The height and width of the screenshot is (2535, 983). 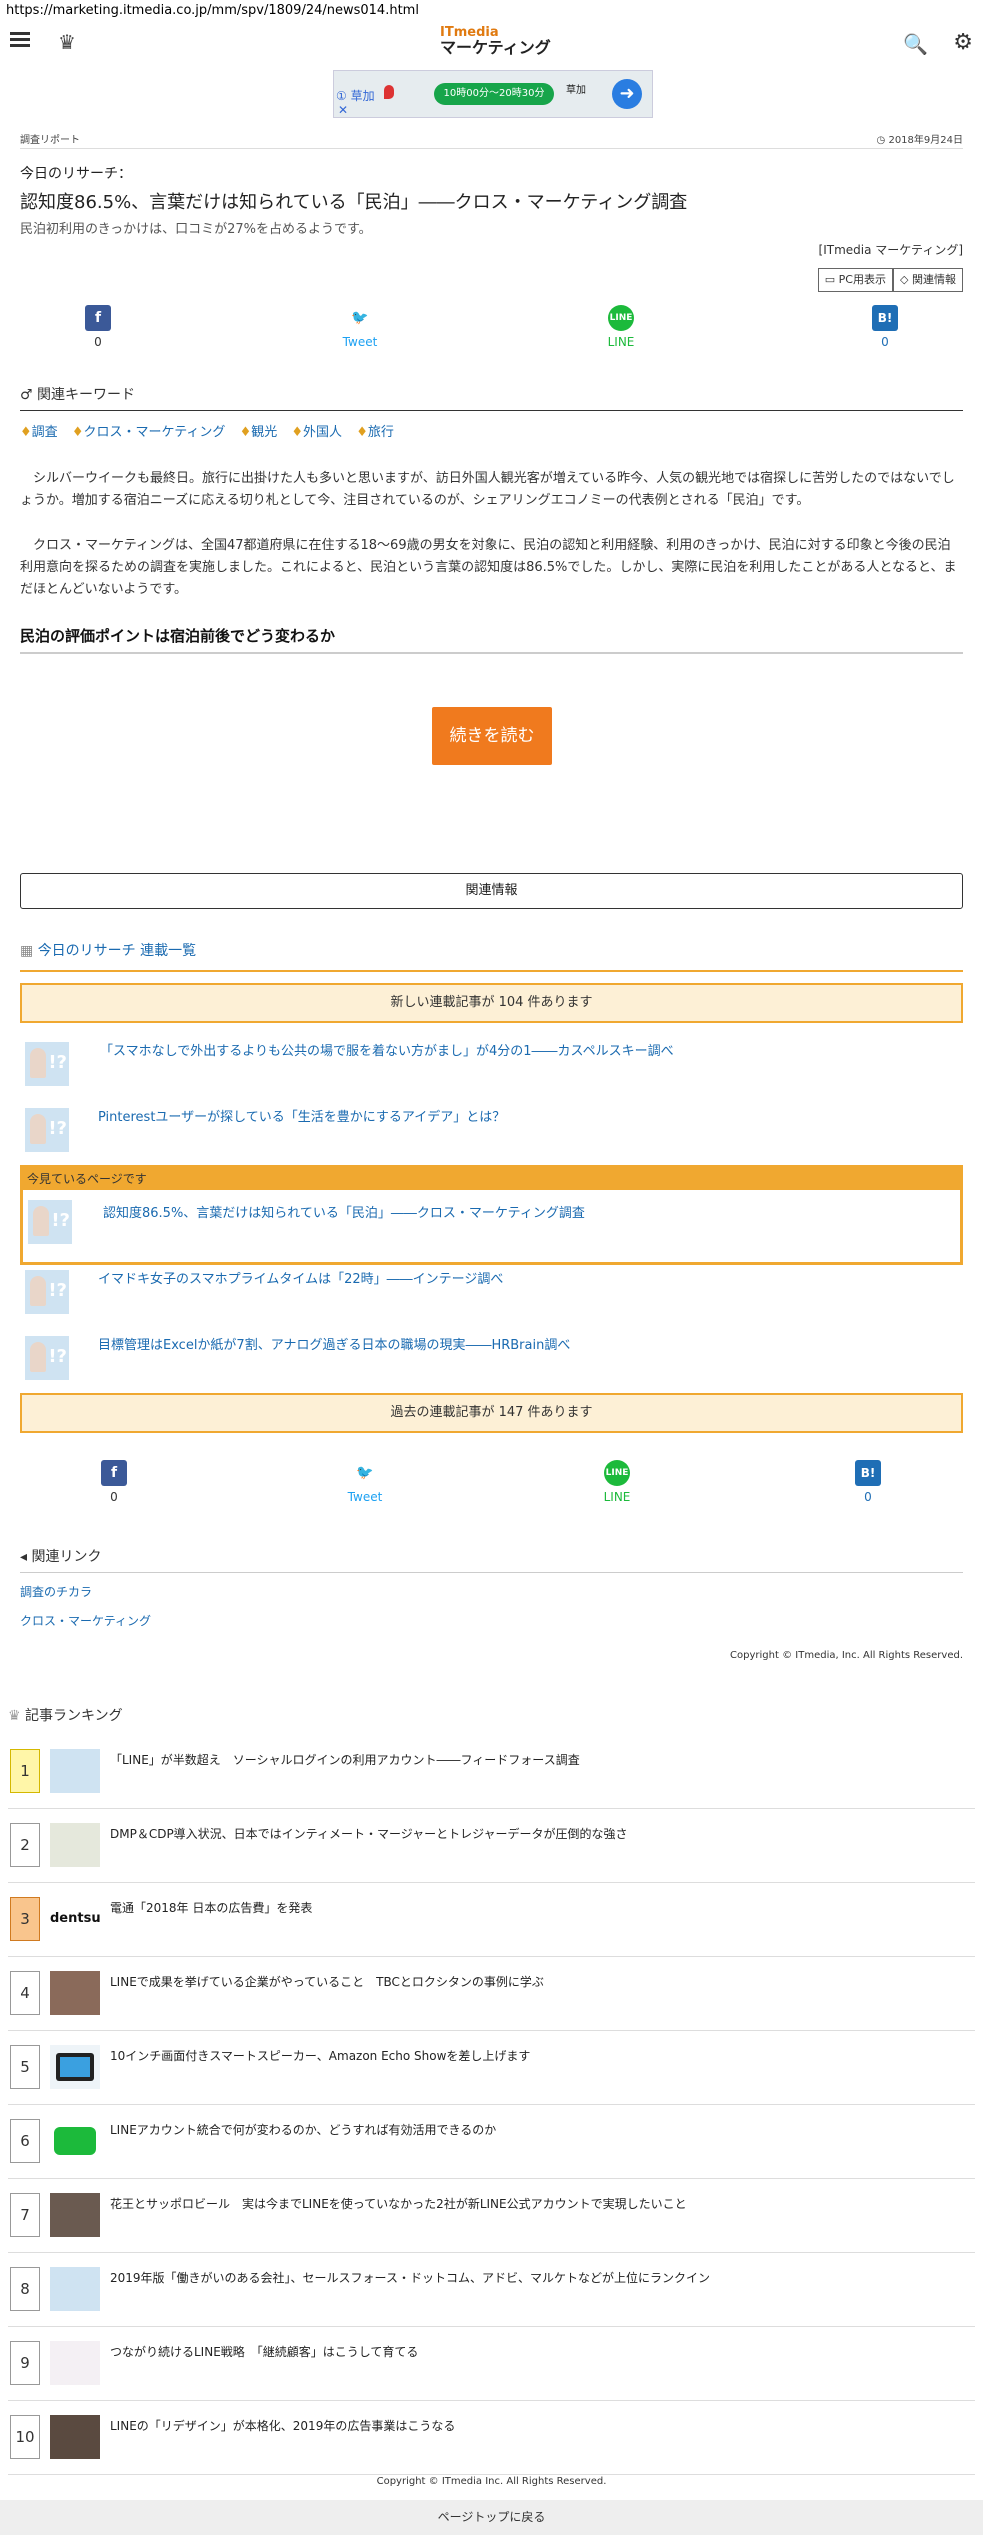 I want to click on menu-icon, so click(x=20, y=41).